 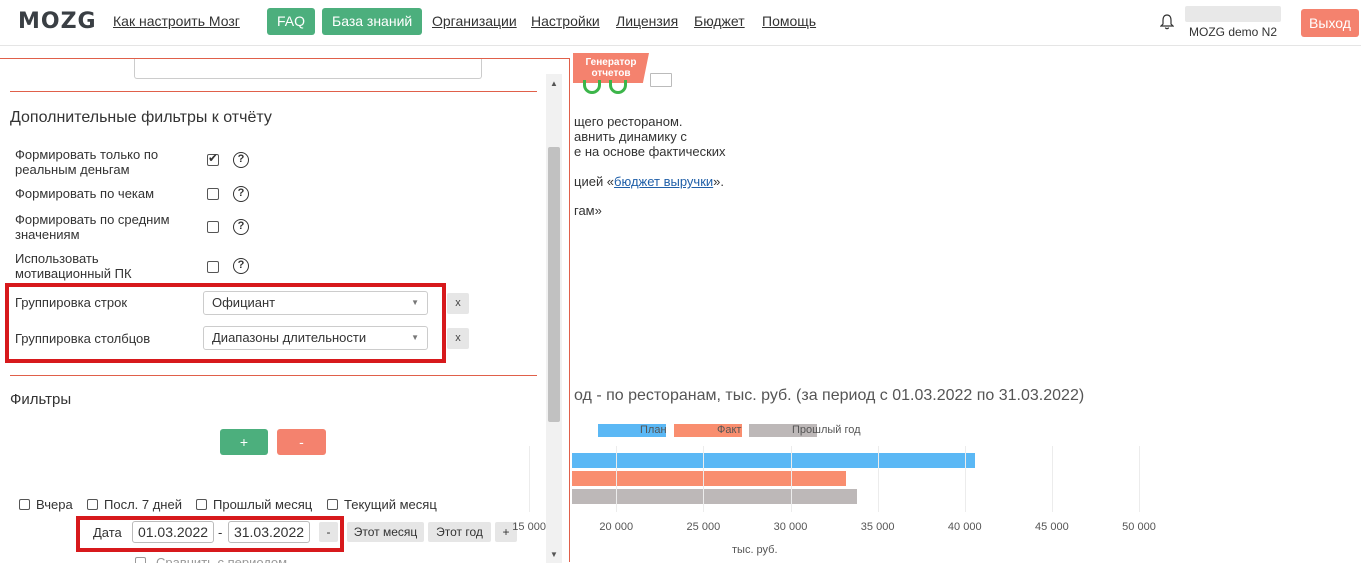 What do you see at coordinates (565, 21) in the screenshot?
I see `nav-settings: Настройки` at bounding box center [565, 21].